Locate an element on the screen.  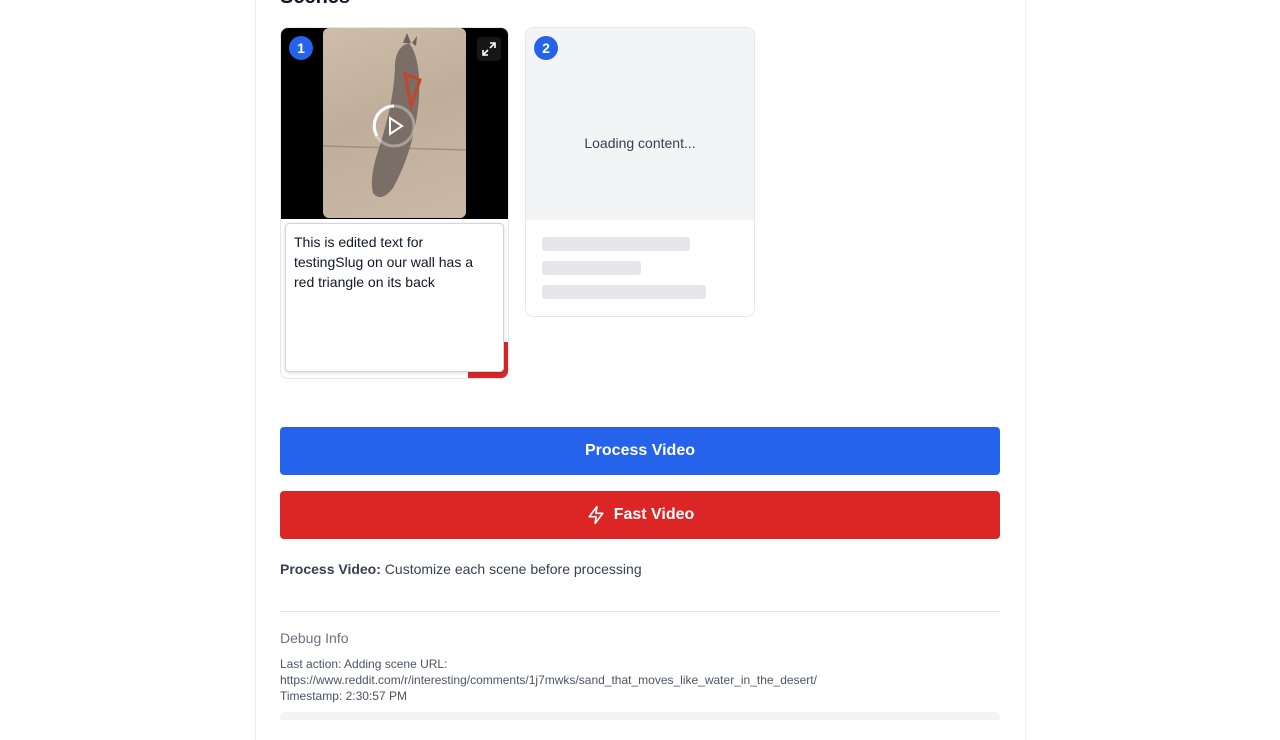
scene-card-2: Loading content... 2 is located at coordinates (640, 172).